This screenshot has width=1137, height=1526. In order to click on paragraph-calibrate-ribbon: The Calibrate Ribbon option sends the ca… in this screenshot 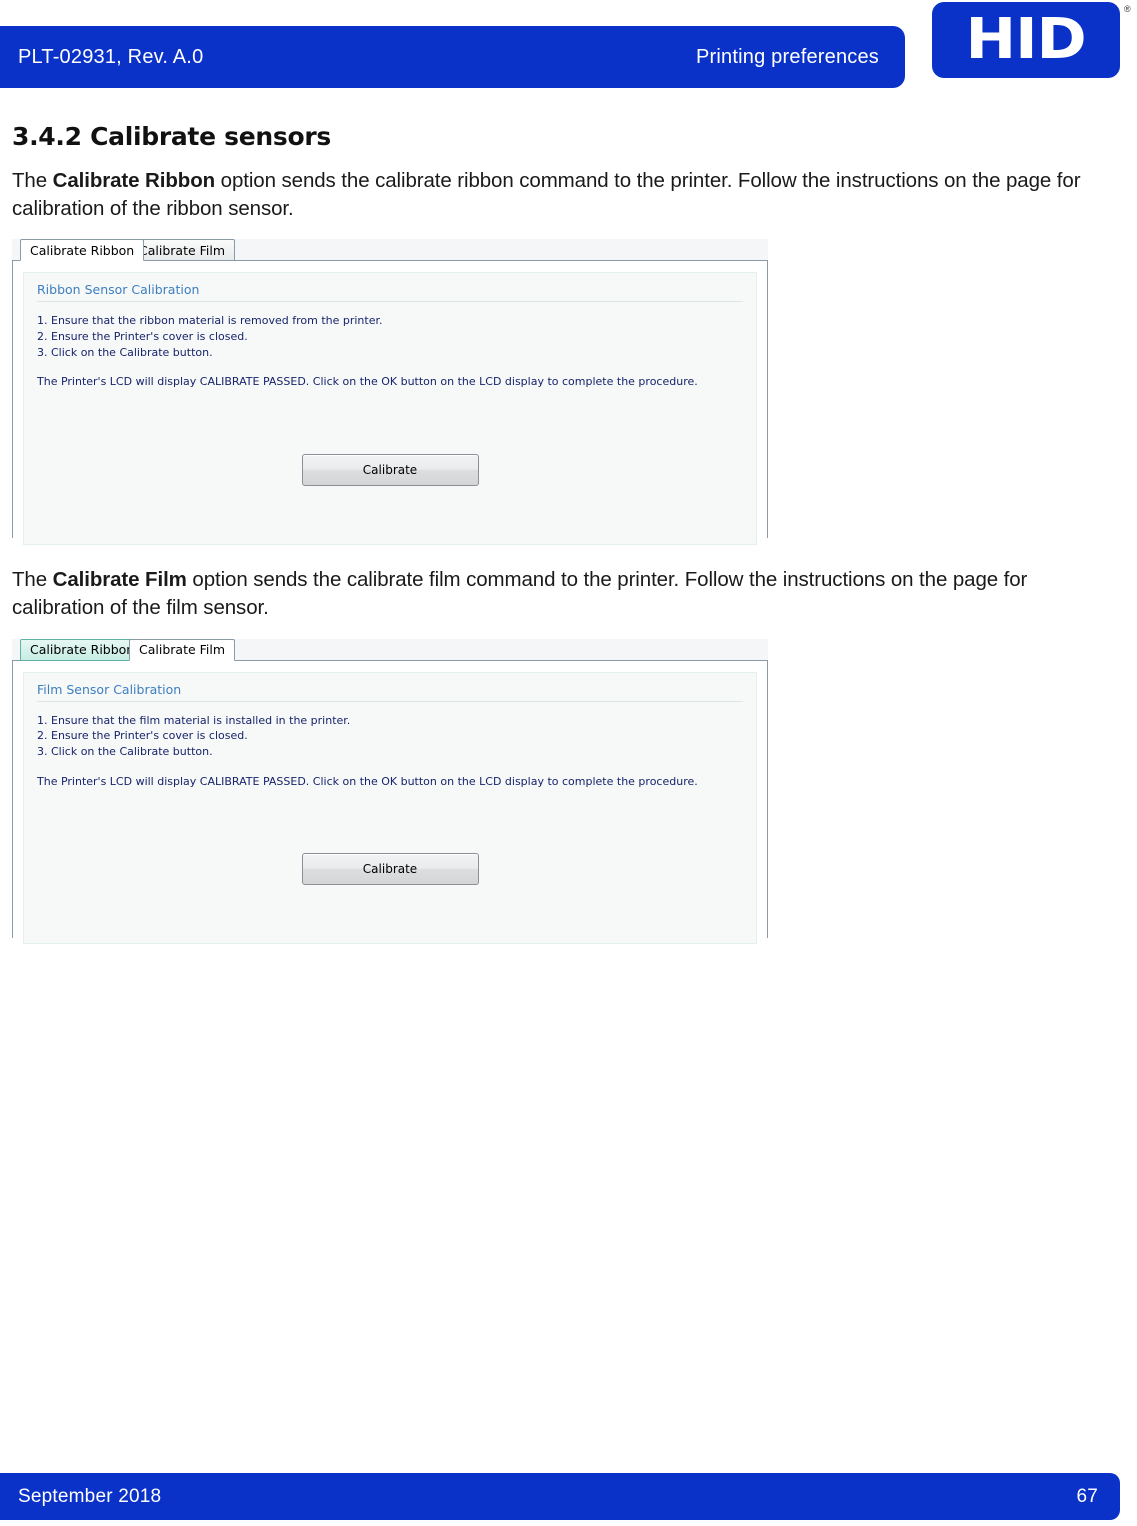, I will do `click(568, 194)`.